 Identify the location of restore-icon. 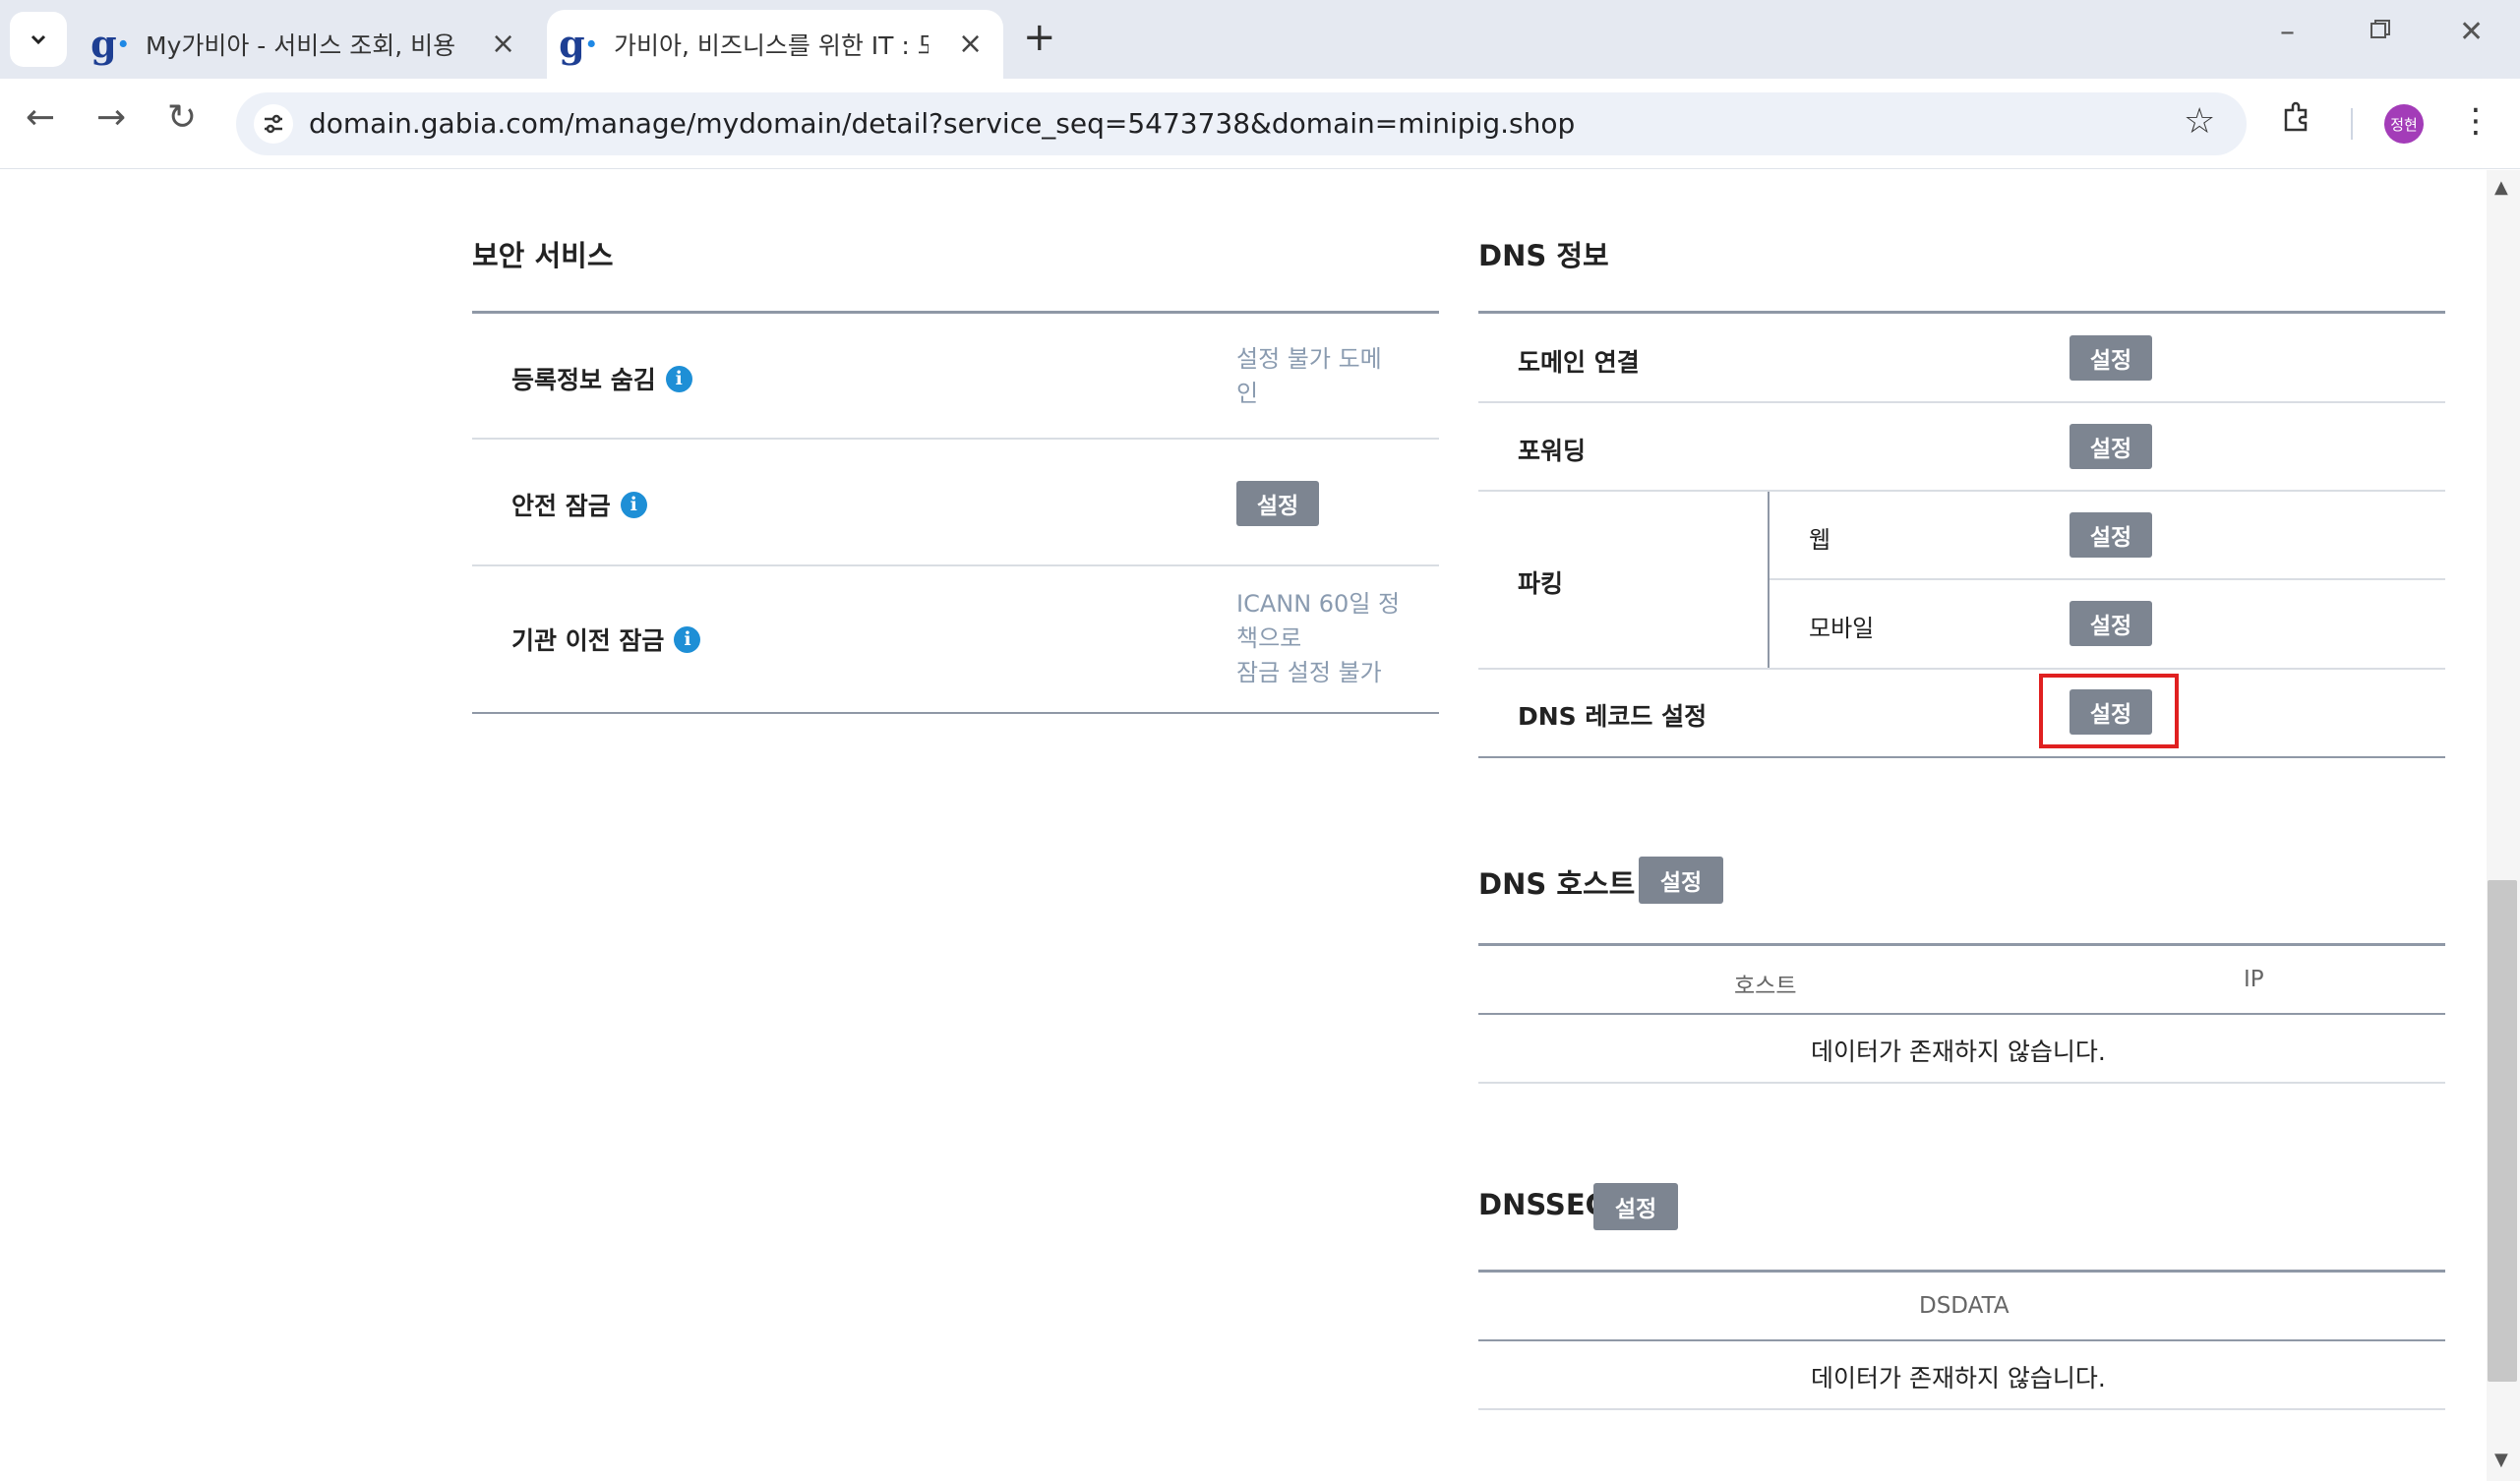
(2380, 32).